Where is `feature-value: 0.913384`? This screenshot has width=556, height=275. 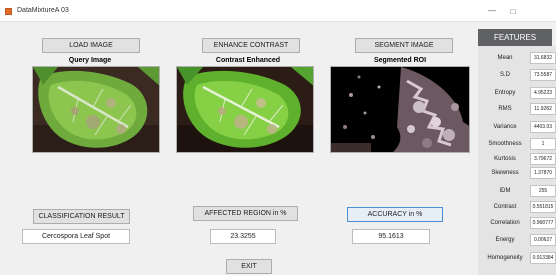 feature-value: 0.913384 is located at coordinates (543, 258).